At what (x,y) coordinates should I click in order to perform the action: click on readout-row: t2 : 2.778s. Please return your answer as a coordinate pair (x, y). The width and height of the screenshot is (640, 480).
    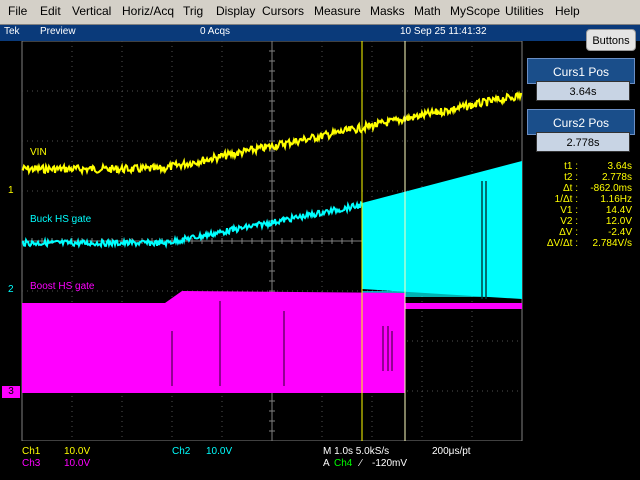
    Looking at the image, I should click on (582, 177).